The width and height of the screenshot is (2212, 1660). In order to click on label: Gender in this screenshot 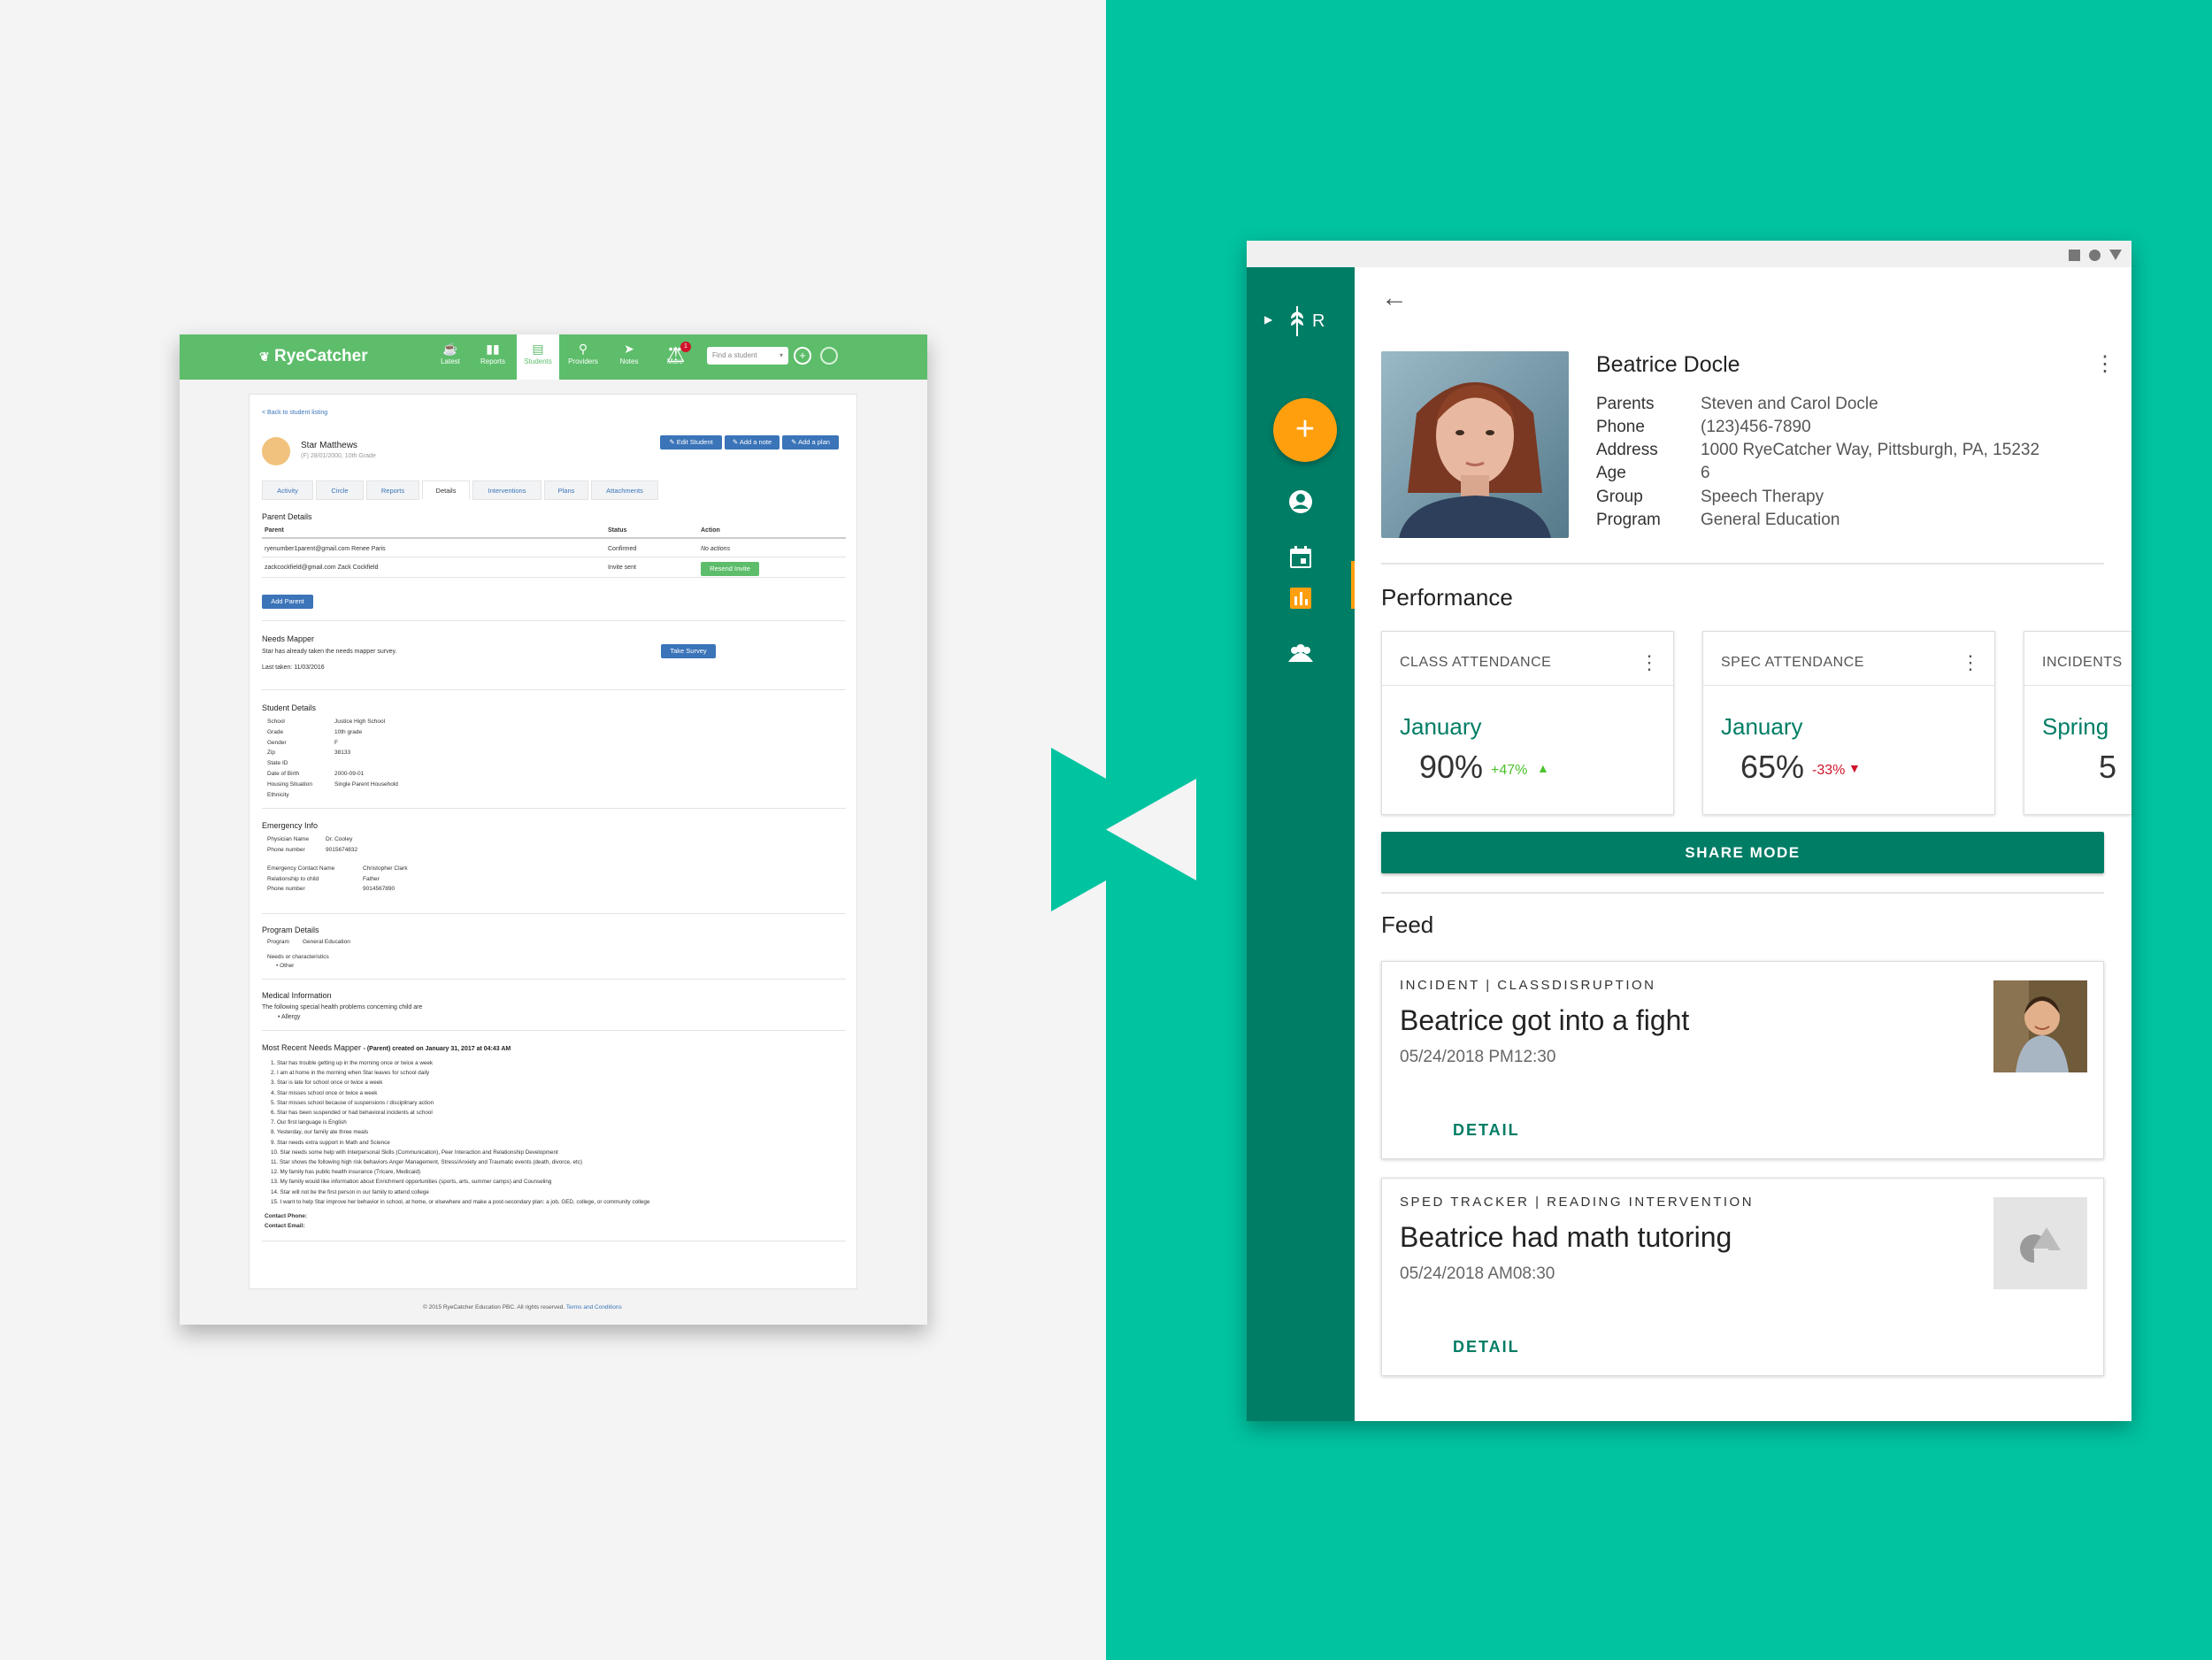, I will do `click(277, 742)`.